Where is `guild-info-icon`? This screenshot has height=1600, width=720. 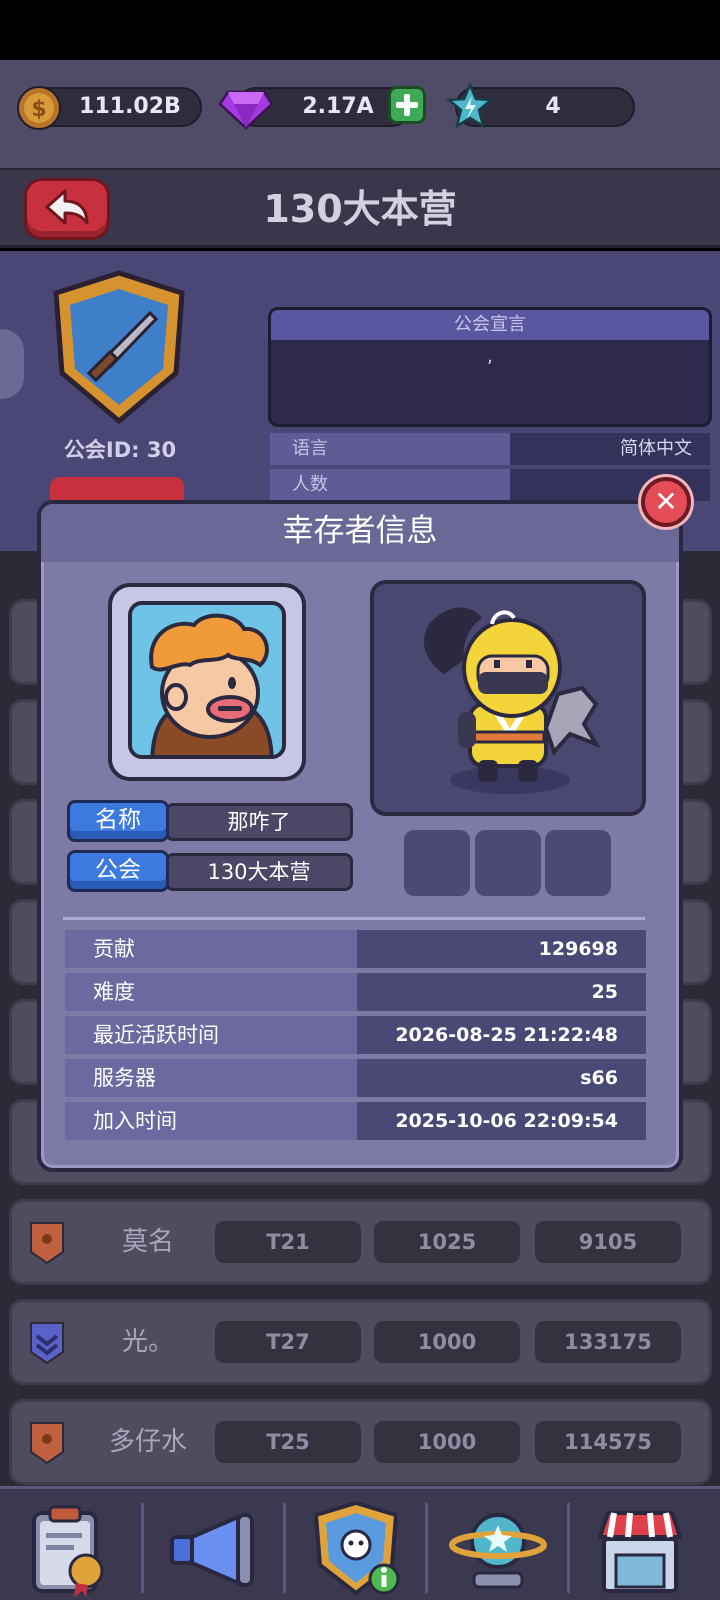 guild-info-icon is located at coordinates (356, 1548).